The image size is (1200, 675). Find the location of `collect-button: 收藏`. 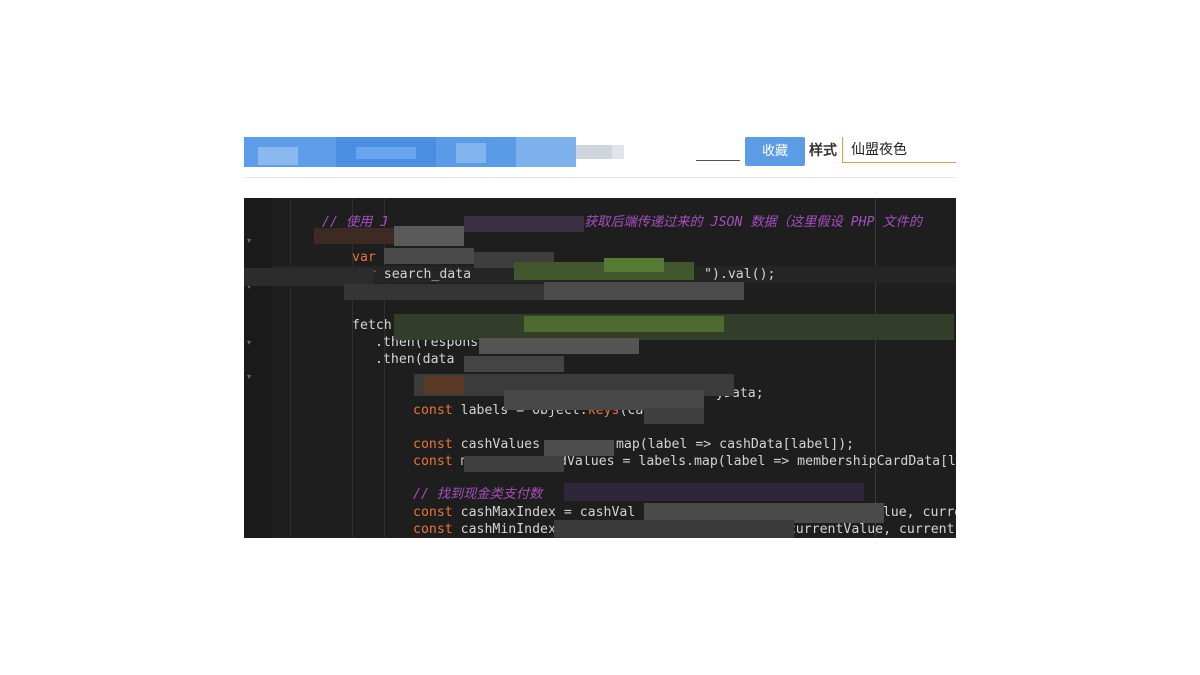

collect-button: 收藏 is located at coordinates (775, 151).